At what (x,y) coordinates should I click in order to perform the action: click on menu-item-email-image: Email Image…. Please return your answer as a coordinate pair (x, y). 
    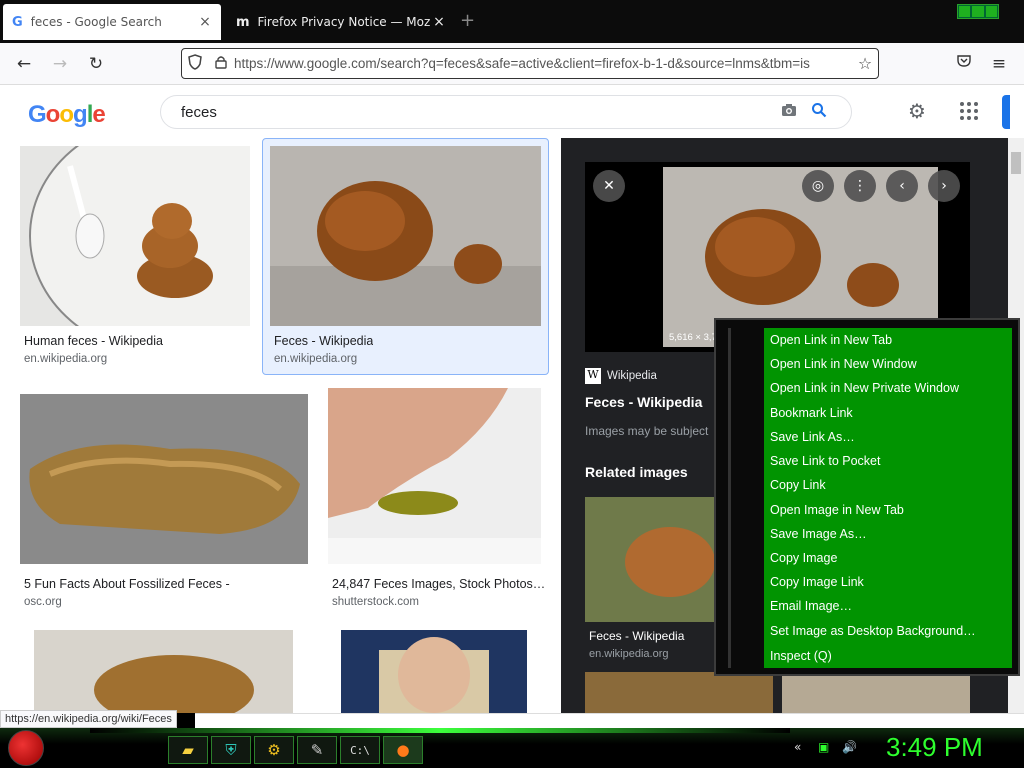
    Looking at the image, I should click on (811, 606).